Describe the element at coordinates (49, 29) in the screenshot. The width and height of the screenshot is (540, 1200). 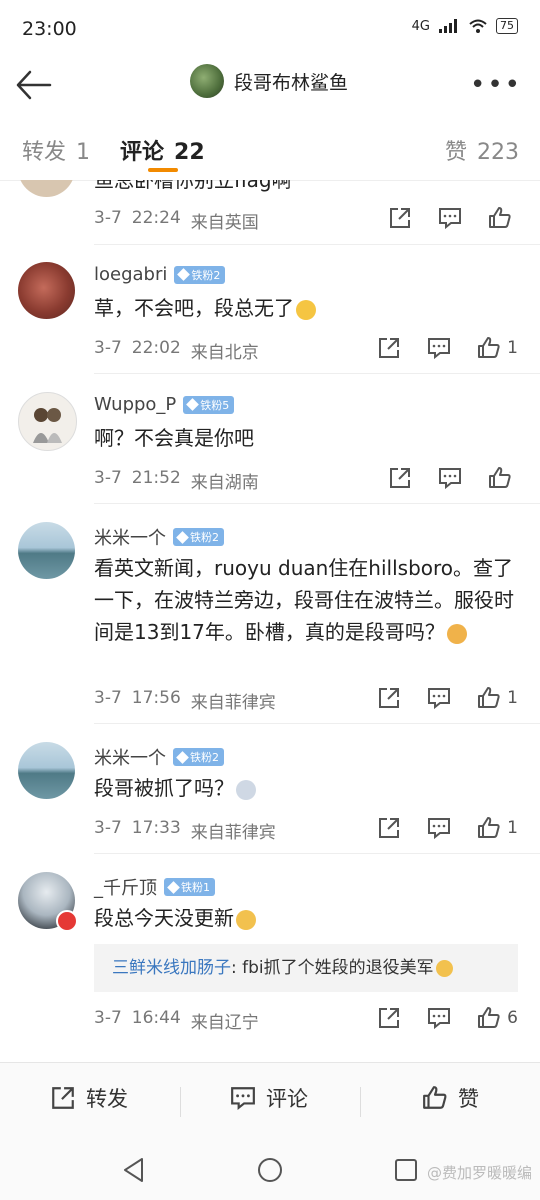
I see `status-time: 23:00` at that location.